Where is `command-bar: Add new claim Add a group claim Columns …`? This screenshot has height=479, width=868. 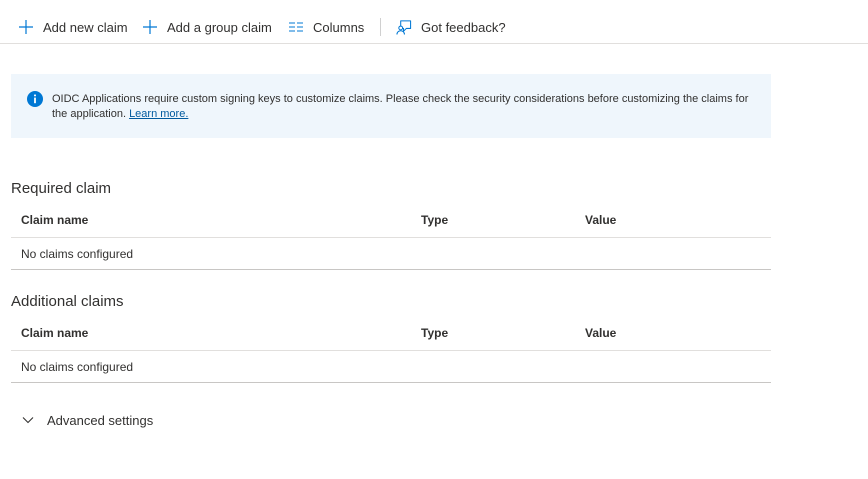 command-bar: Add new claim Add a group claim Columns … is located at coordinates (434, 22).